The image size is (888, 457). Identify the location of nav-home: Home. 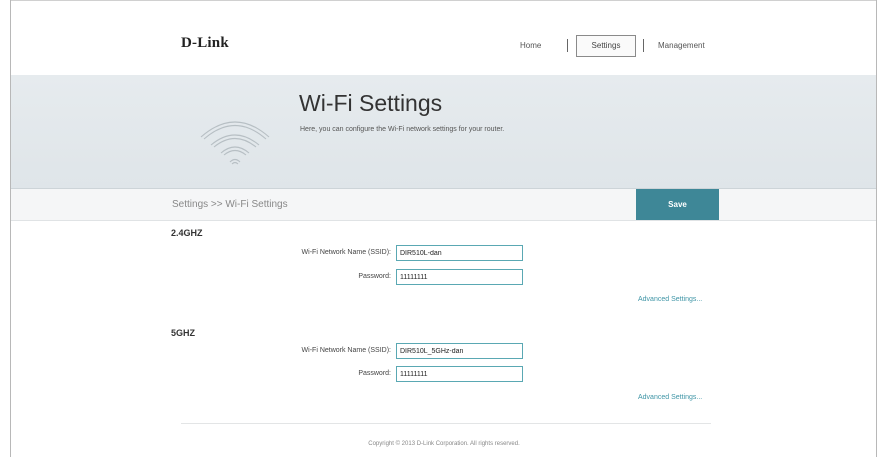
(530, 46).